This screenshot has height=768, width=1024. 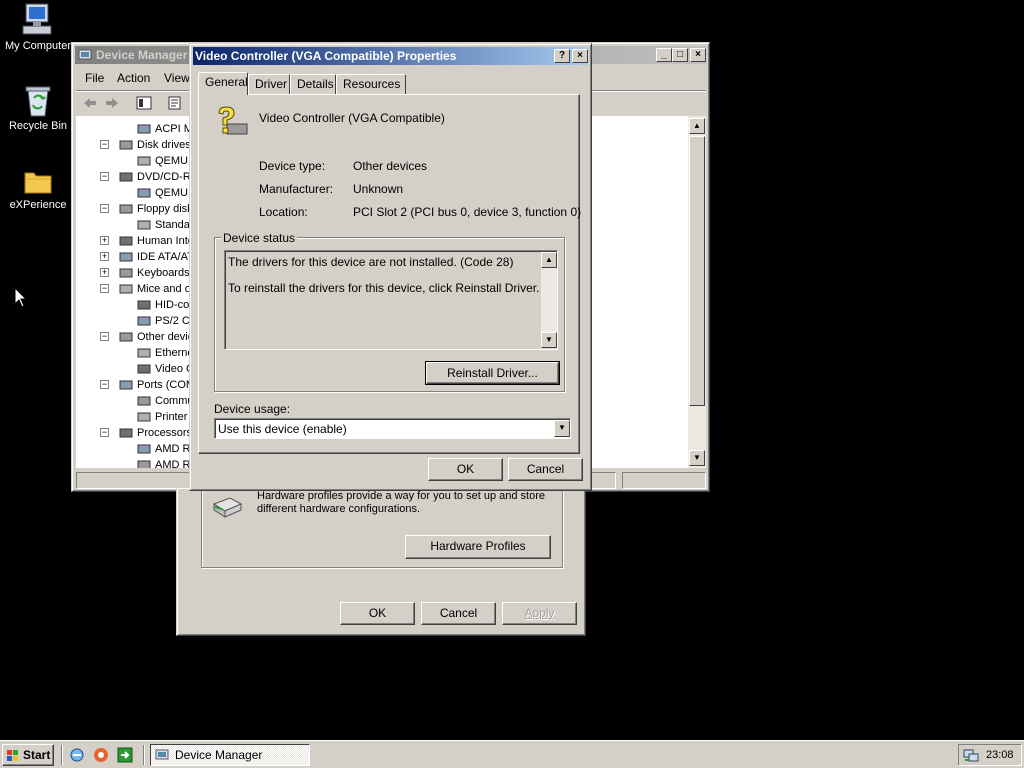 What do you see at coordinates (125, 755) in the screenshot?
I see `quick-launch-arrow-icon` at bounding box center [125, 755].